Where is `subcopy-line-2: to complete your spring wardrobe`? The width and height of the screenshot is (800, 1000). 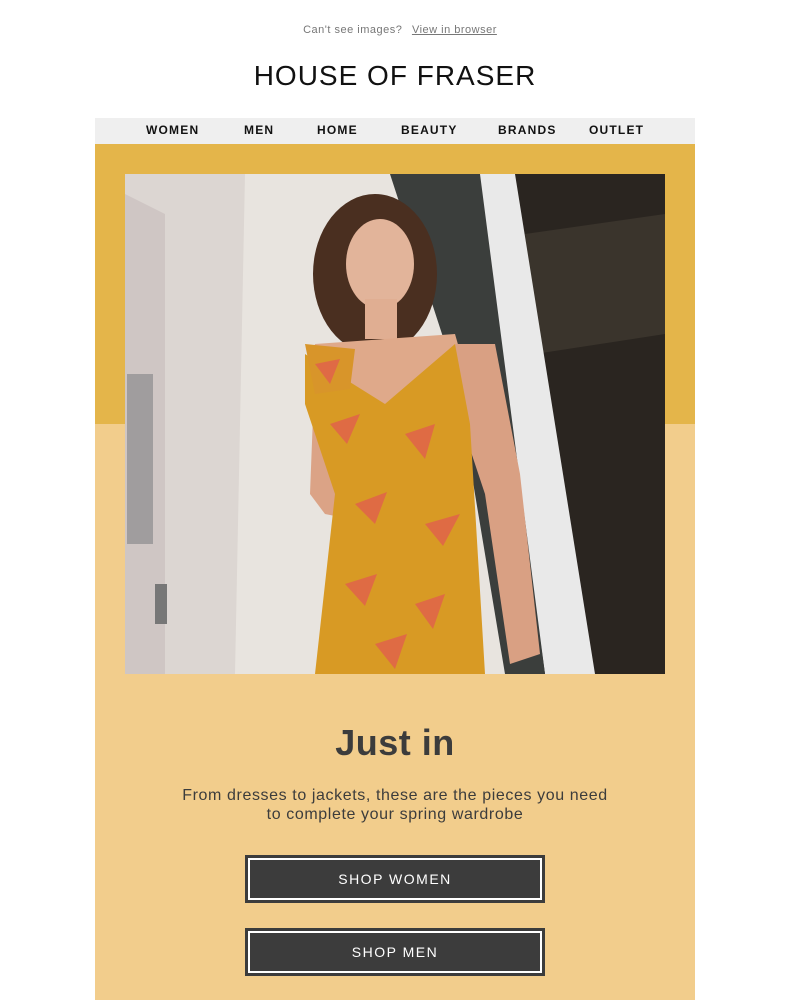 subcopy-line-2: to complete your spring wardrobe is located at coordinates (395, 814).